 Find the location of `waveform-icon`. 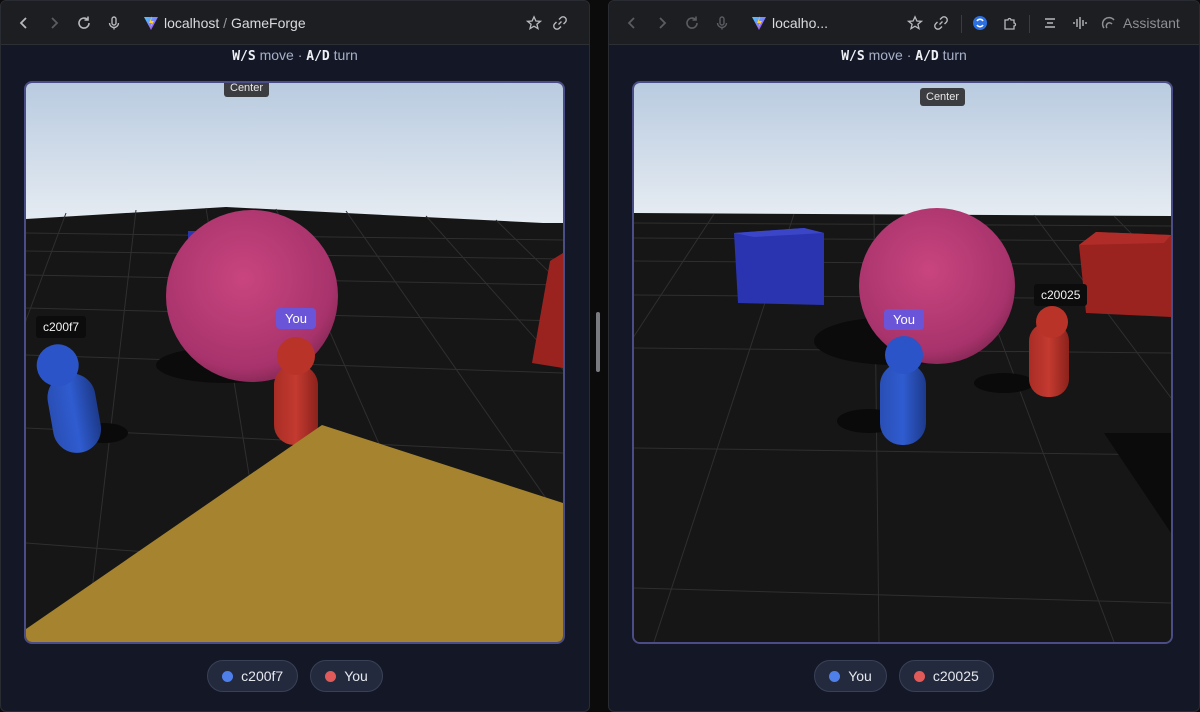

waveform-icon is located at coordinates (1080, 23).